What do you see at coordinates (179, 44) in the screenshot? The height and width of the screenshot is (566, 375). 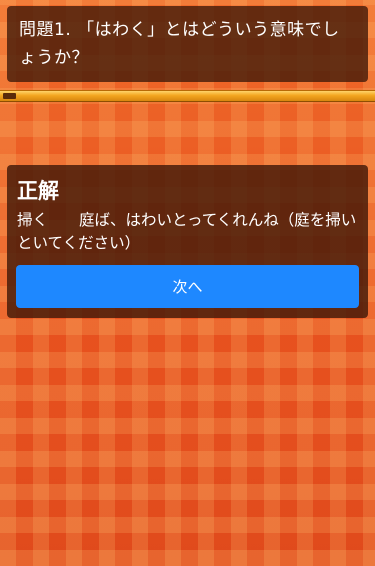 I see `question-text: 問題1. 「はわく」とはどういう意味でしょうか？` at bounding box center [179, 44].